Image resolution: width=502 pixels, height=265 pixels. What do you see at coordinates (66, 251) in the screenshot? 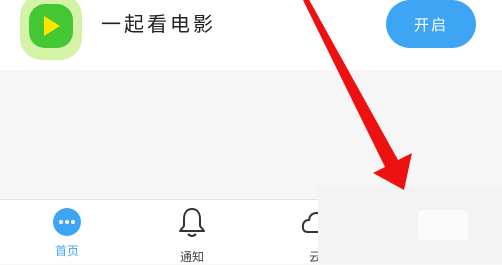
I see `tab-home-label: 首页` at bounding box center [66, 251].